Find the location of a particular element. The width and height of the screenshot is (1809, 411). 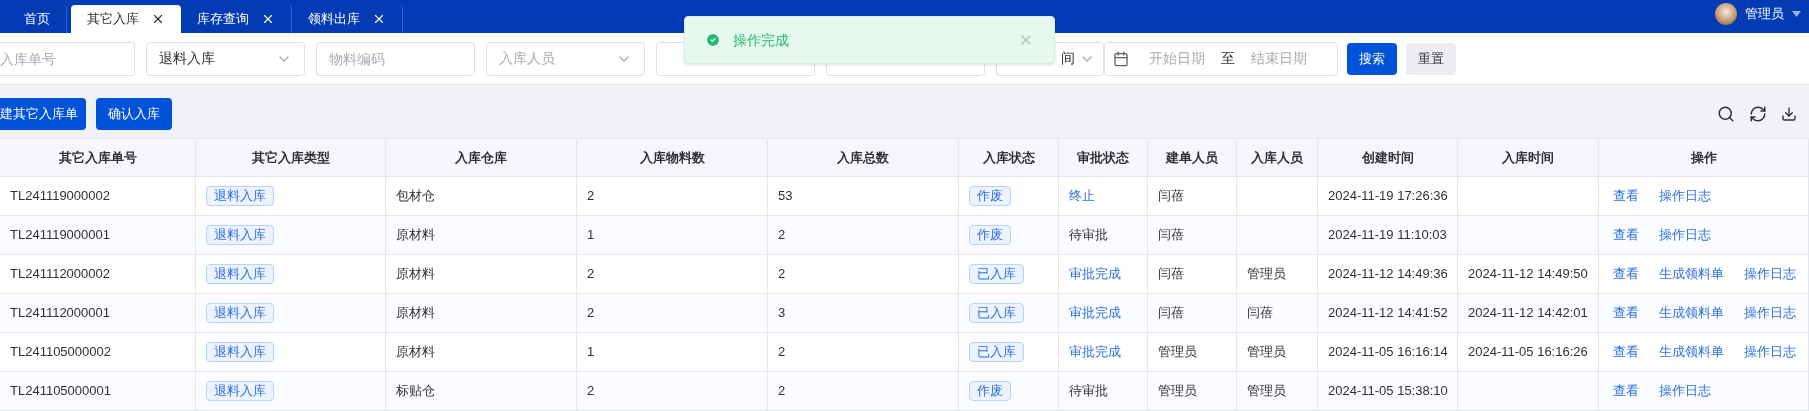

reset-button: 重置 is located at coordinates (1431, 58).